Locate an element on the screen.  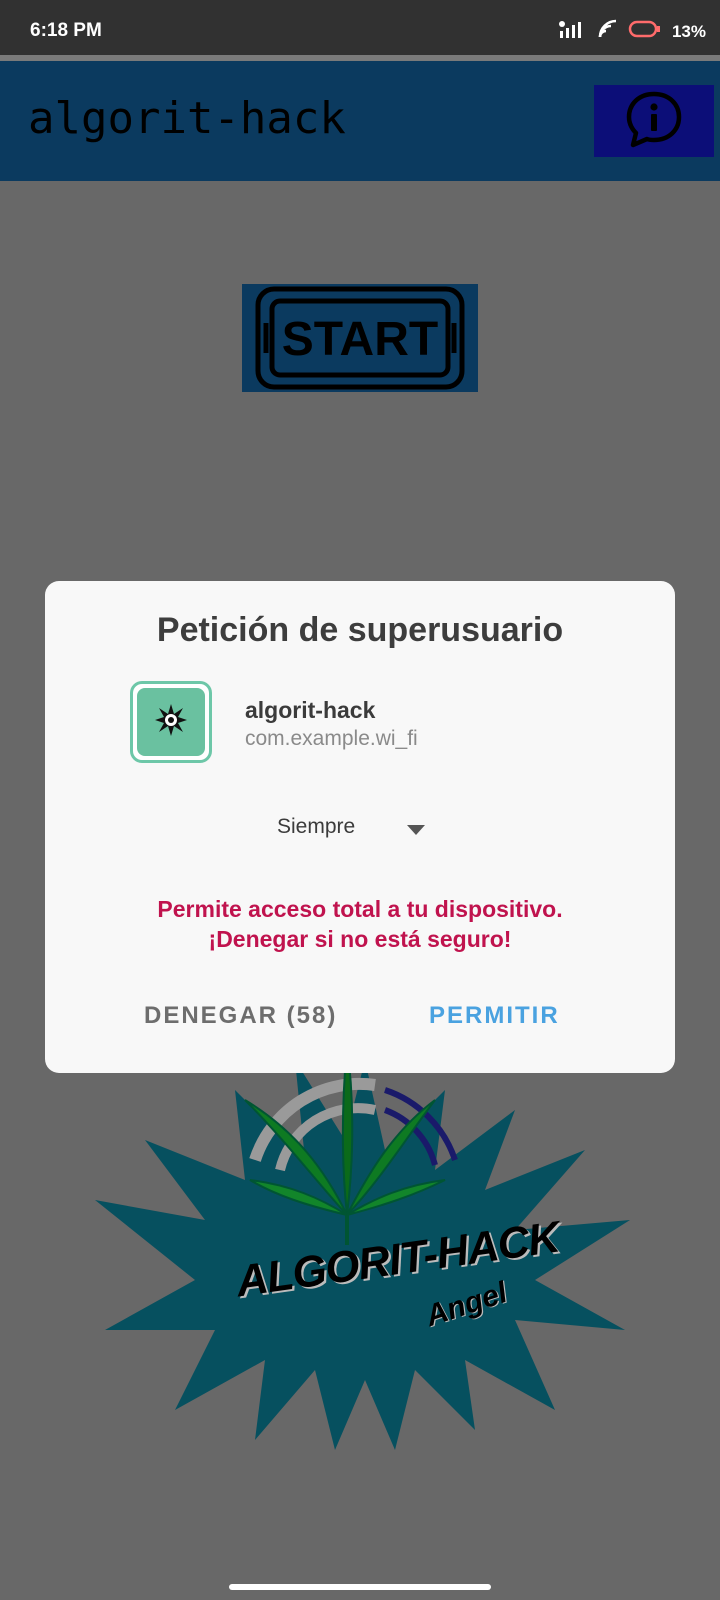
info-button is located at coordinates (654, 121).